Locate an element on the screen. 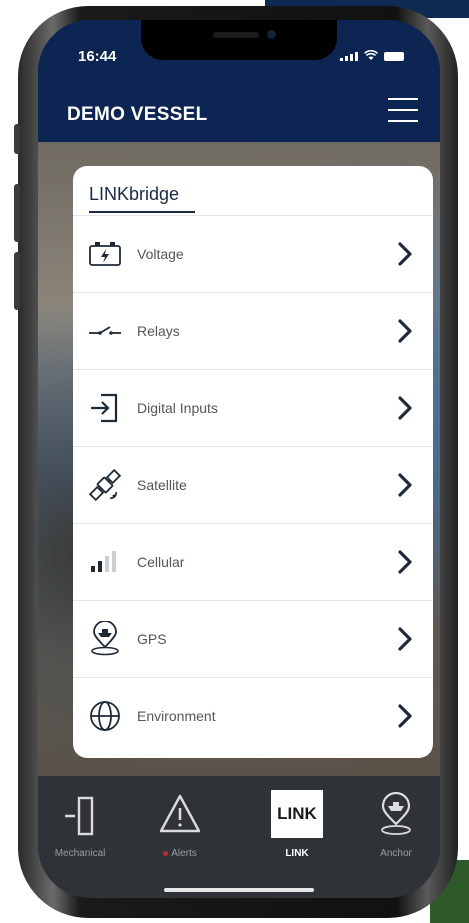 The image size is (469, 923). globe-icon is located at coordinates (105, 716).